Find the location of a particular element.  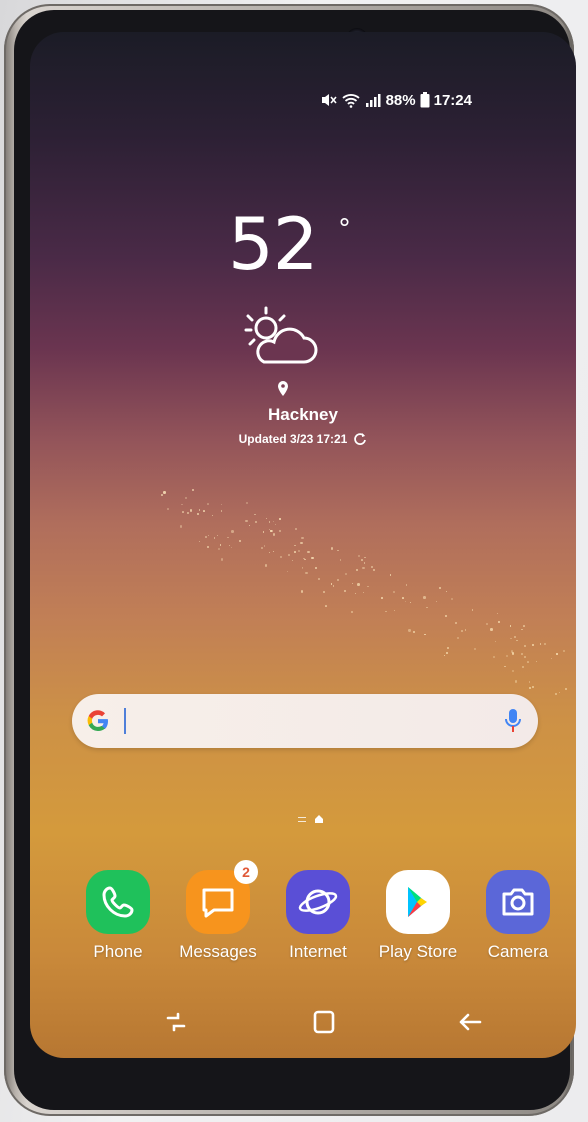

degree-symbol: ° is located at coordinates (344, 229).